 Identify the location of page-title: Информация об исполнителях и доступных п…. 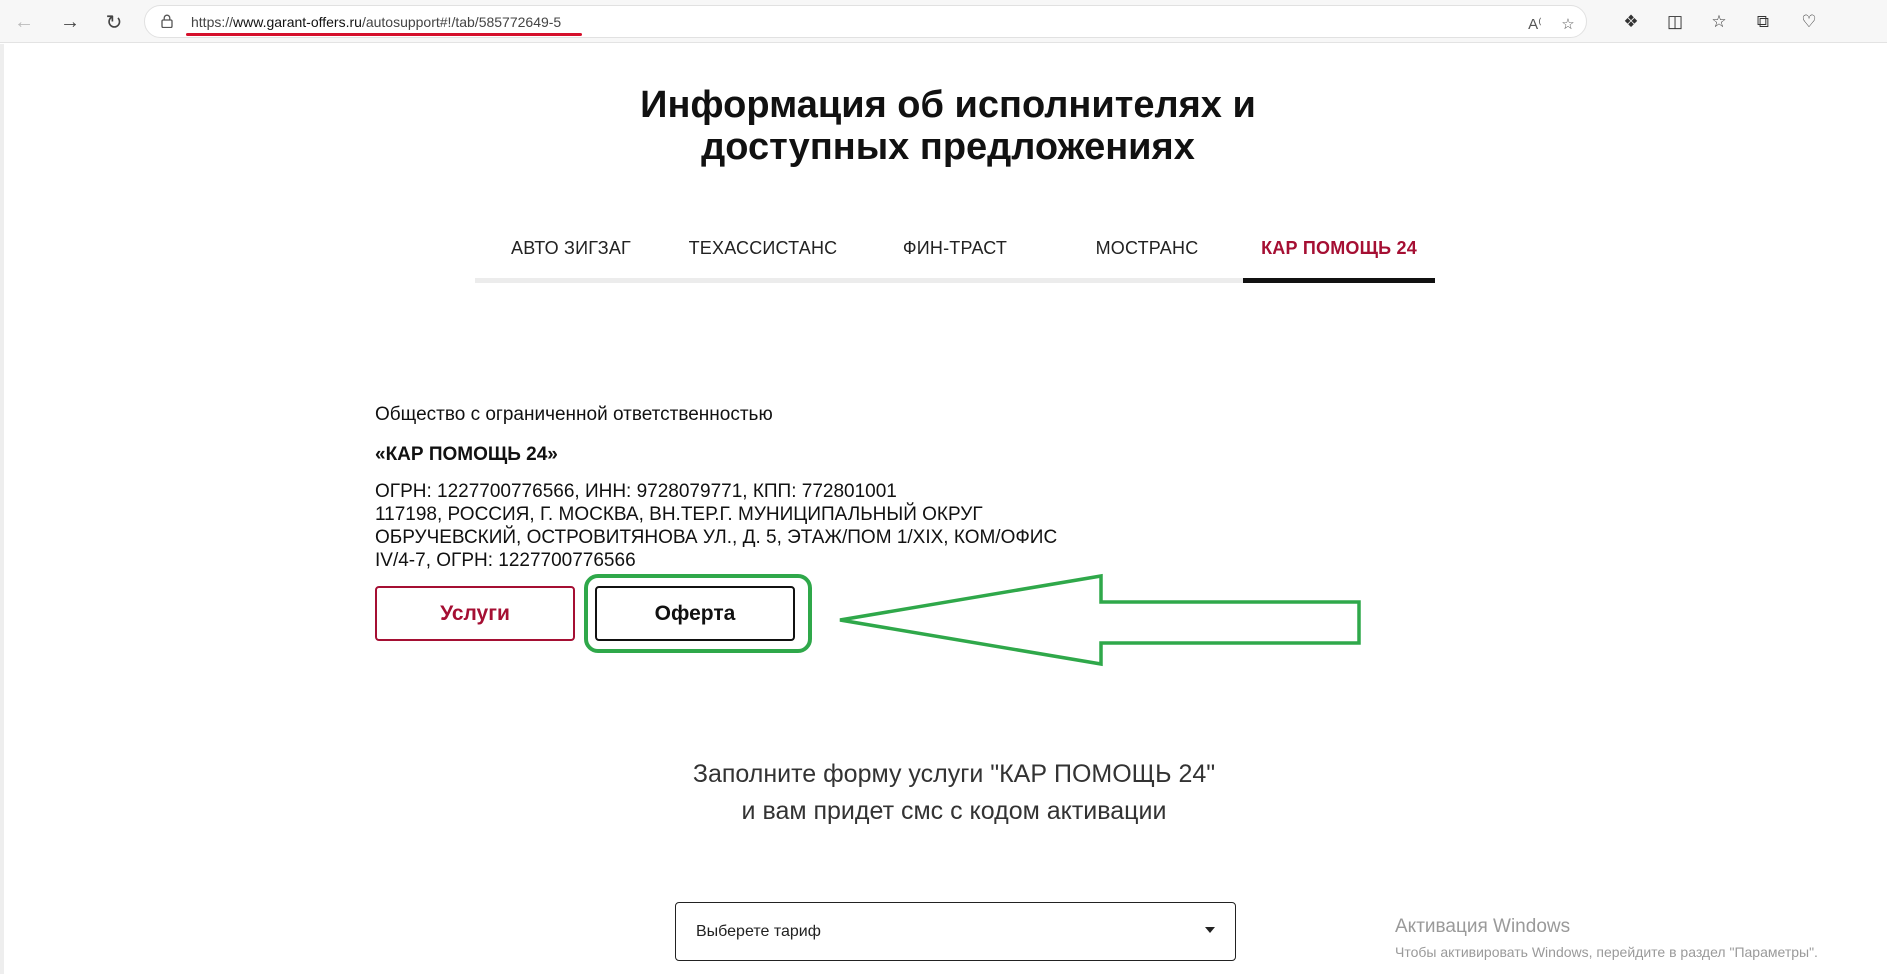
(948, 126).